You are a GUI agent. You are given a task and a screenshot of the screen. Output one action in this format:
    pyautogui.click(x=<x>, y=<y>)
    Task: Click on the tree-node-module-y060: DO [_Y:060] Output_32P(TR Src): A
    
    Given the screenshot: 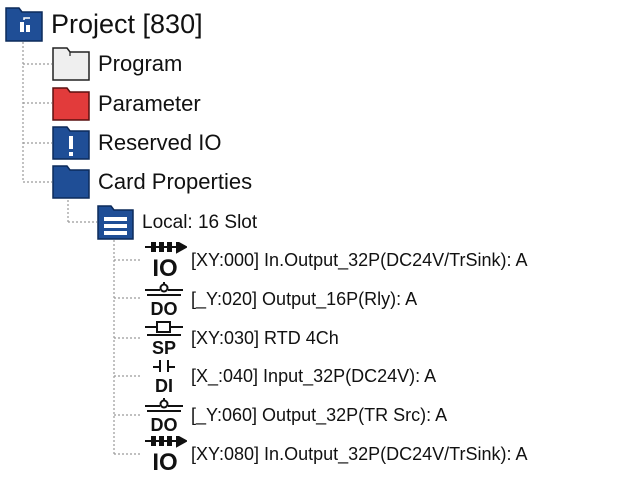 What is the action you would take?
    pyautogui.click(x=295, y=415)
    